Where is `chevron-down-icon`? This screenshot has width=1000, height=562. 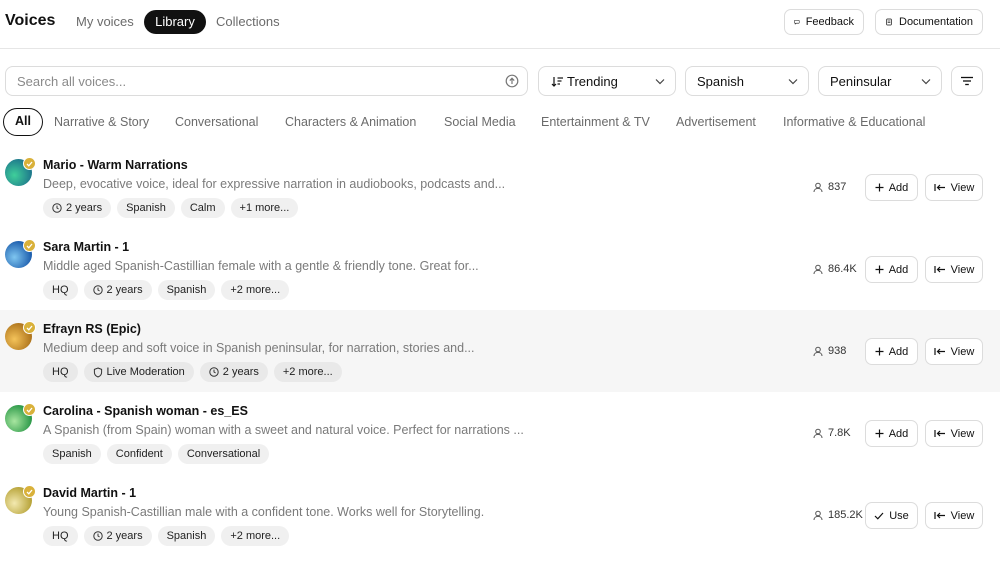 chevron-down-icon is located at coordinates (793, 82).